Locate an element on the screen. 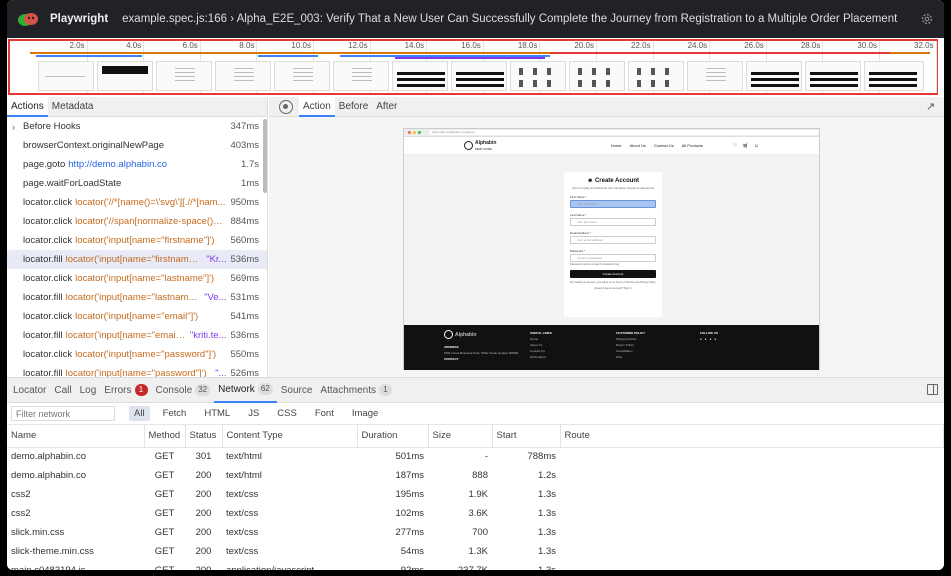 The width and height of the screenshot is (951, 576). column-header: Route is located at coordinates (752, 436).